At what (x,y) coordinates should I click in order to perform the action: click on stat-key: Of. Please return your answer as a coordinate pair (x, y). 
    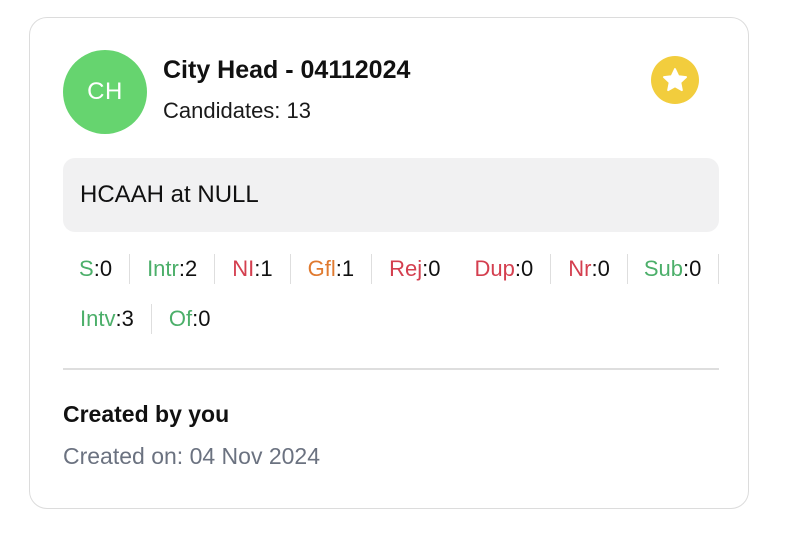
    Looking at the image, I should click on (180, 318).